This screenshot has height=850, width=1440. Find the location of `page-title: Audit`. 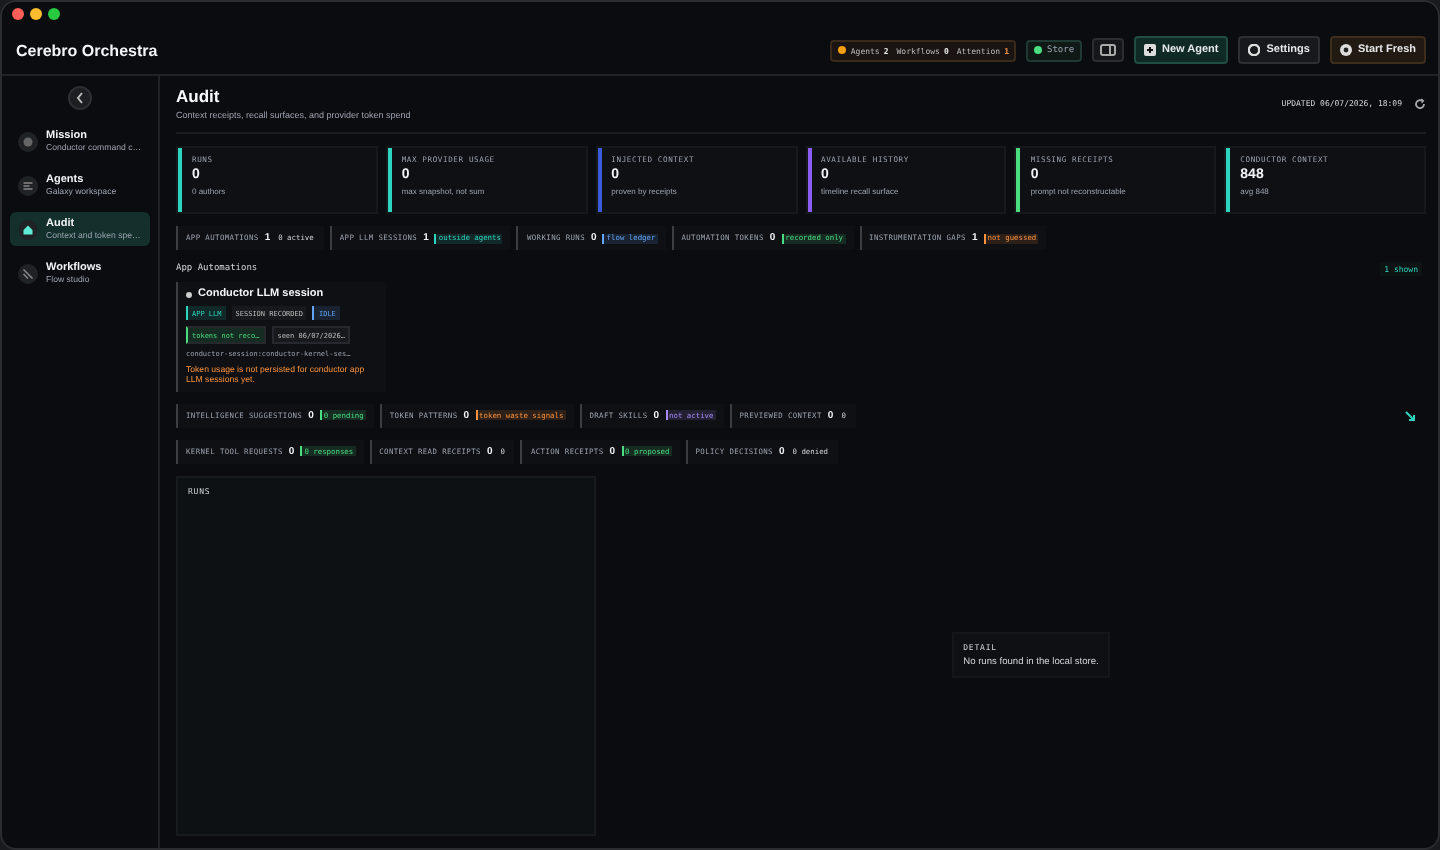

page-title: Audit is located at coordinates (199, 96).